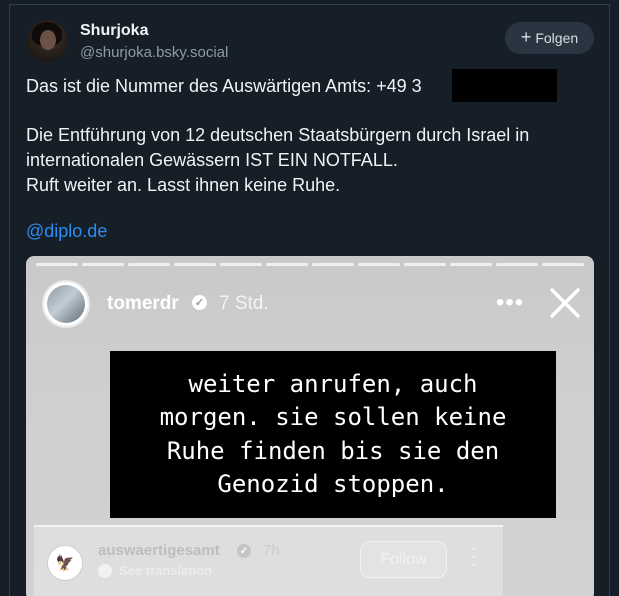 The image size is (619, 596). I want to click on quote-line-1: weiter anrufen, auch, so click(333, 383).